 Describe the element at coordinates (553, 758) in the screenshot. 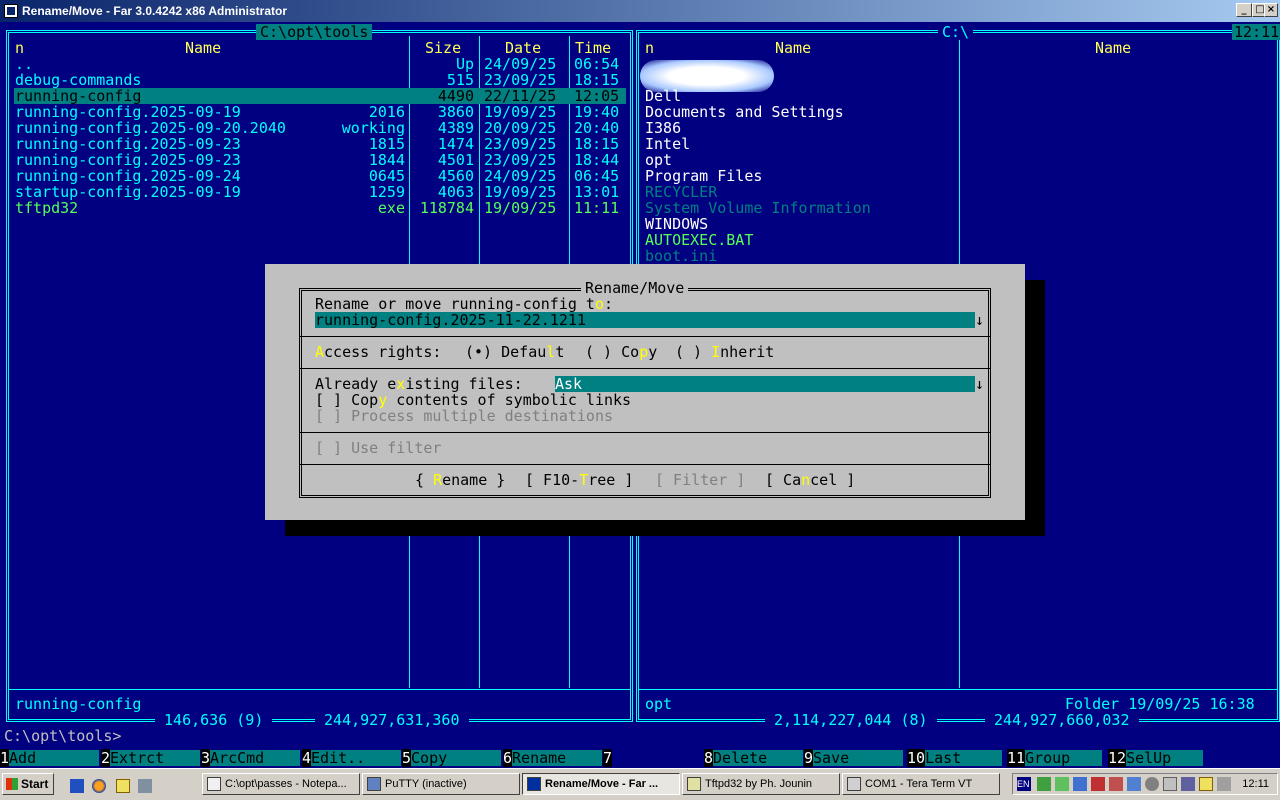

I see `fkey-6: 6Rename` at that location.